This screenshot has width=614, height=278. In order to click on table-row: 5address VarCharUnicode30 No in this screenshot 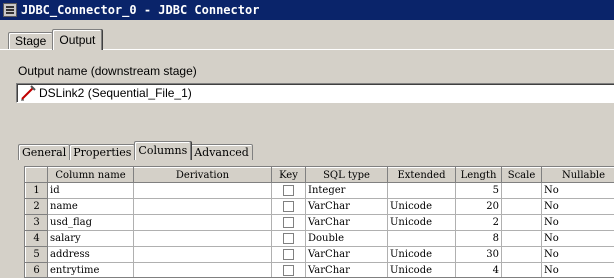, I will do `click(320, 255)`.